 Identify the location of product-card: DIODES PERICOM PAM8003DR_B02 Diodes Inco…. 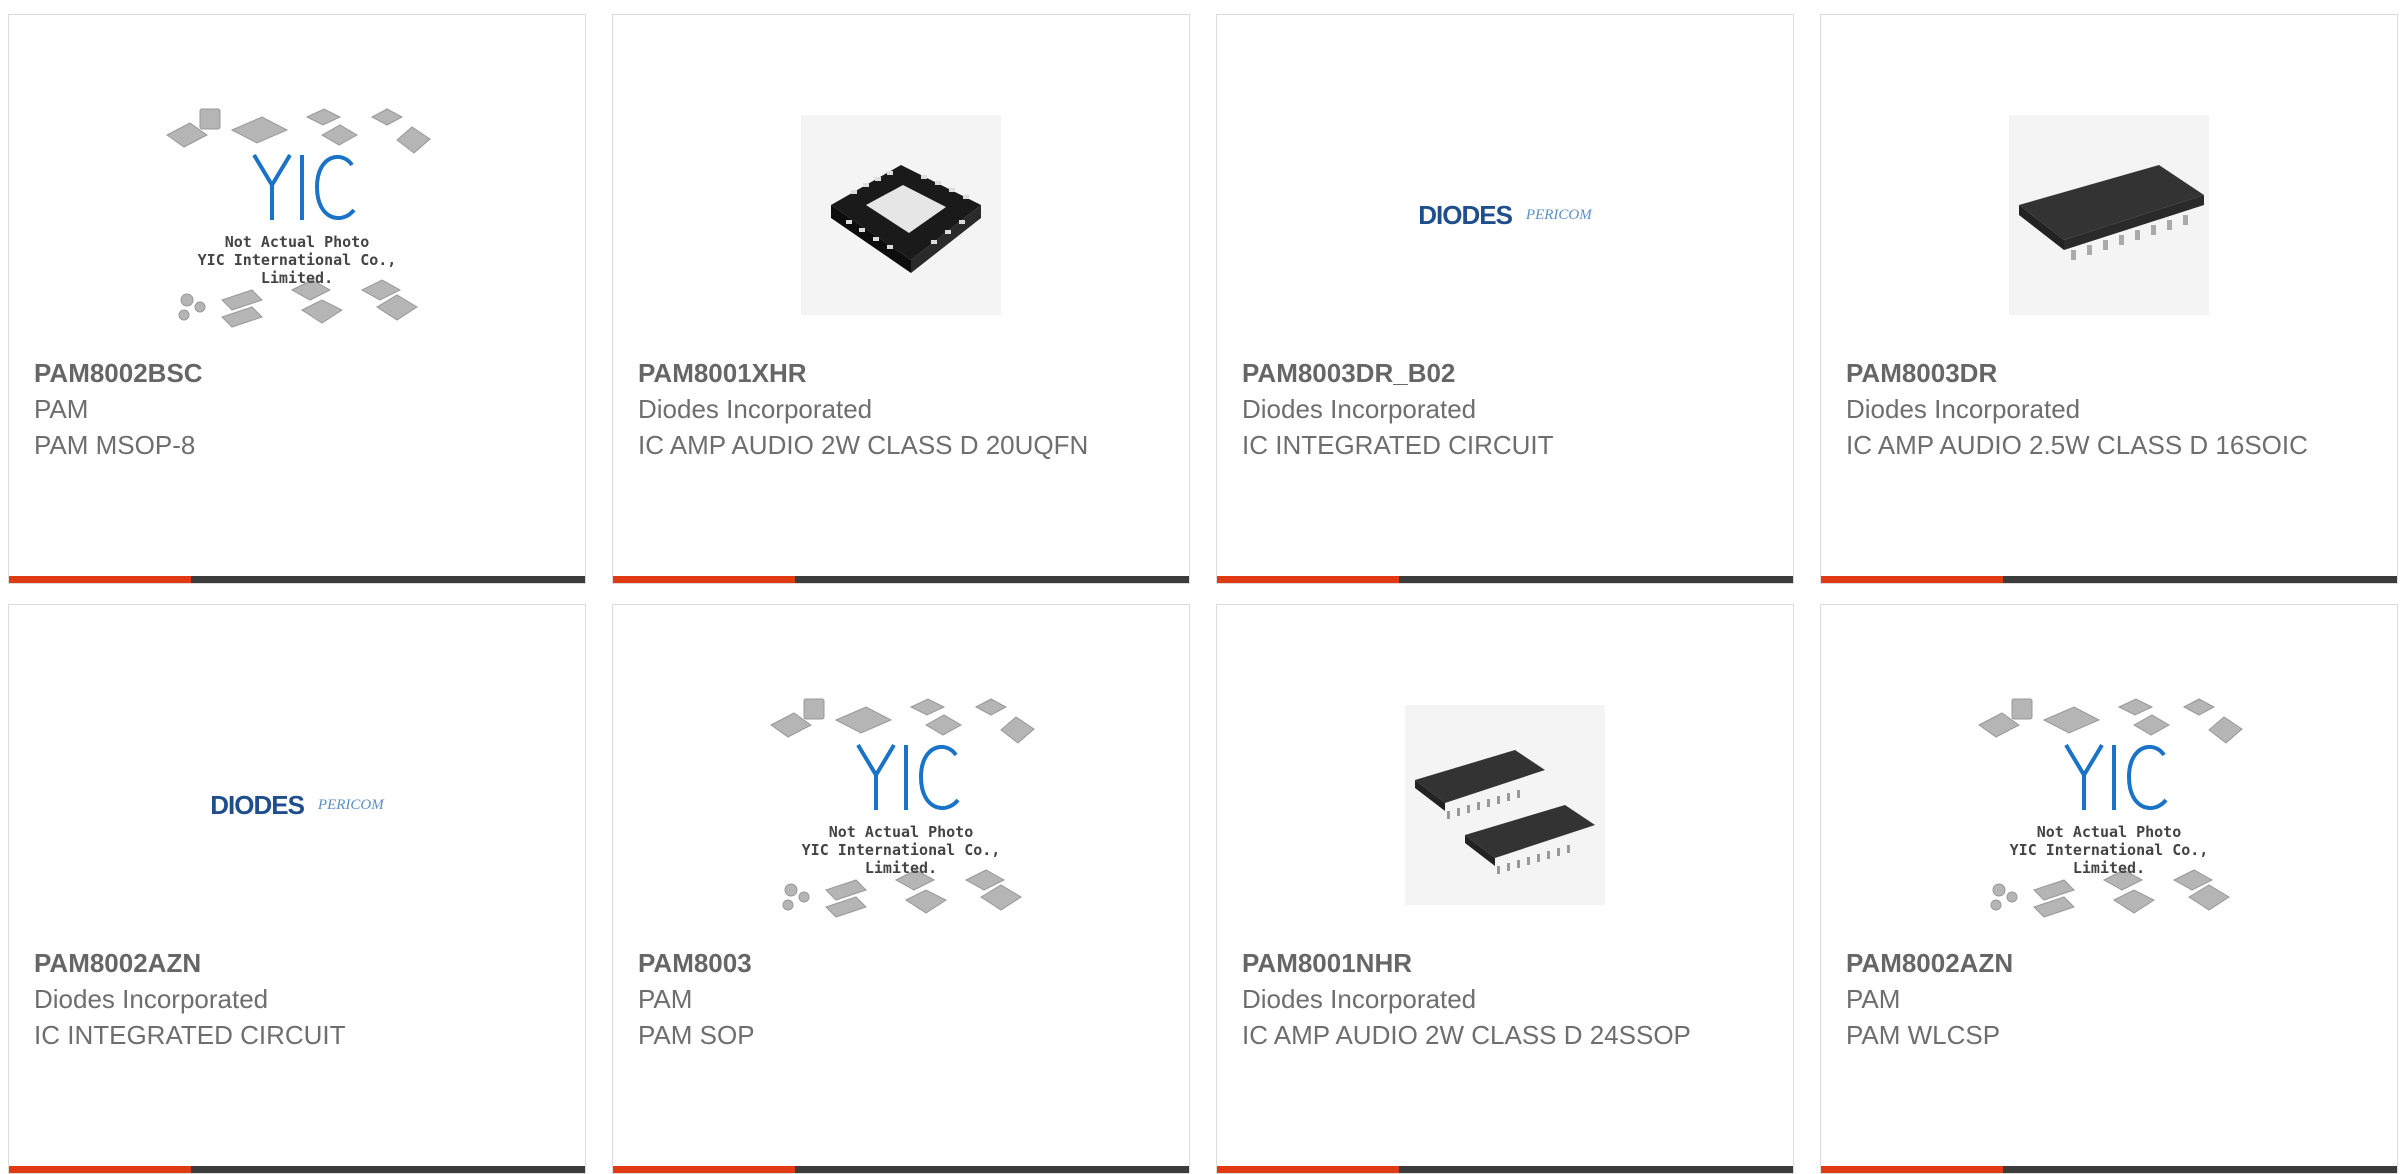
(1505, 299).